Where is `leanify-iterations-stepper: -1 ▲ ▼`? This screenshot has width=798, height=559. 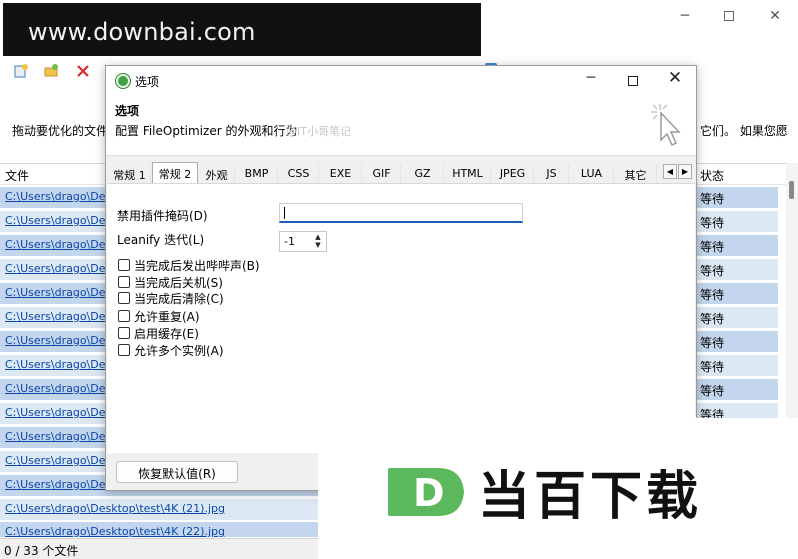 leanify-iterations-stepper: -1 ▲ ▼ is located at coordinates (303, 241).